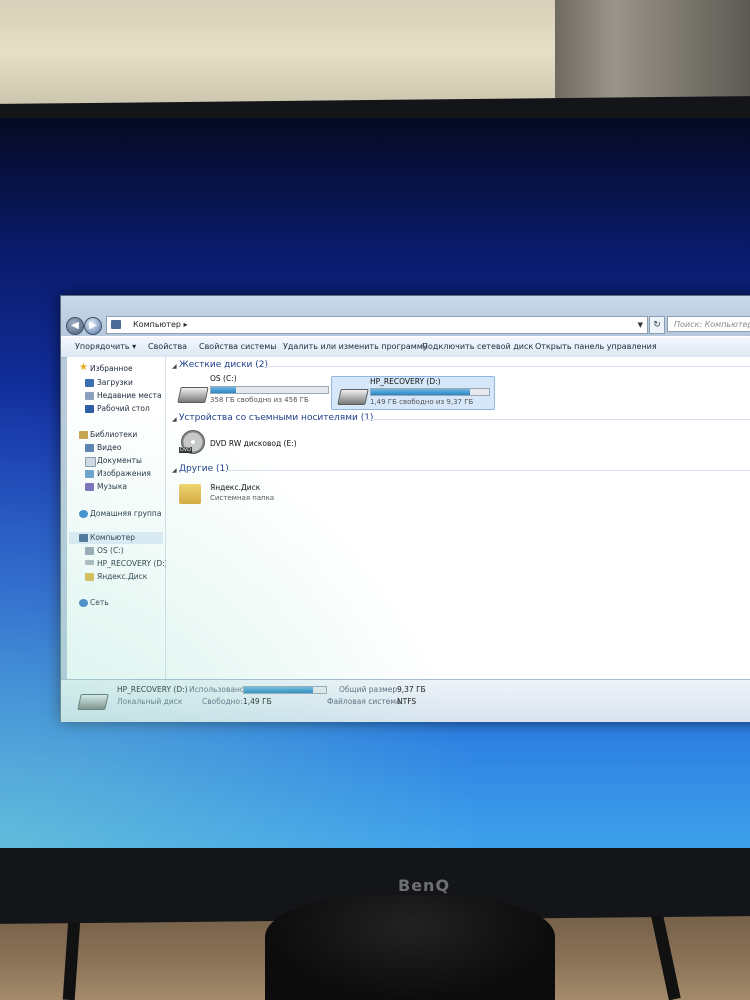 The height and width of the screenshot is (1000, 750). I want to click on back-button: ◀, so click(75, 326).